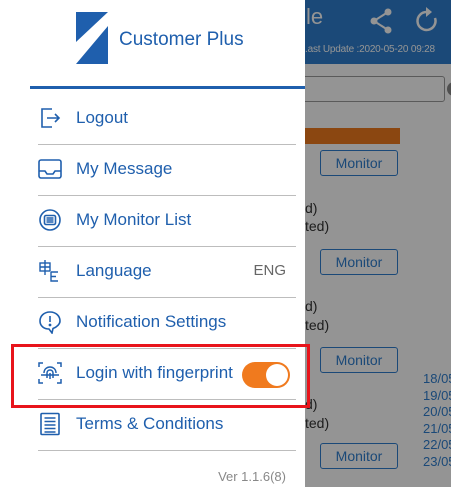 This screenshot has width=451, height=487. Describe the element at coordinates (50, 424) in the screenshot. I see `document-icon` at that location.